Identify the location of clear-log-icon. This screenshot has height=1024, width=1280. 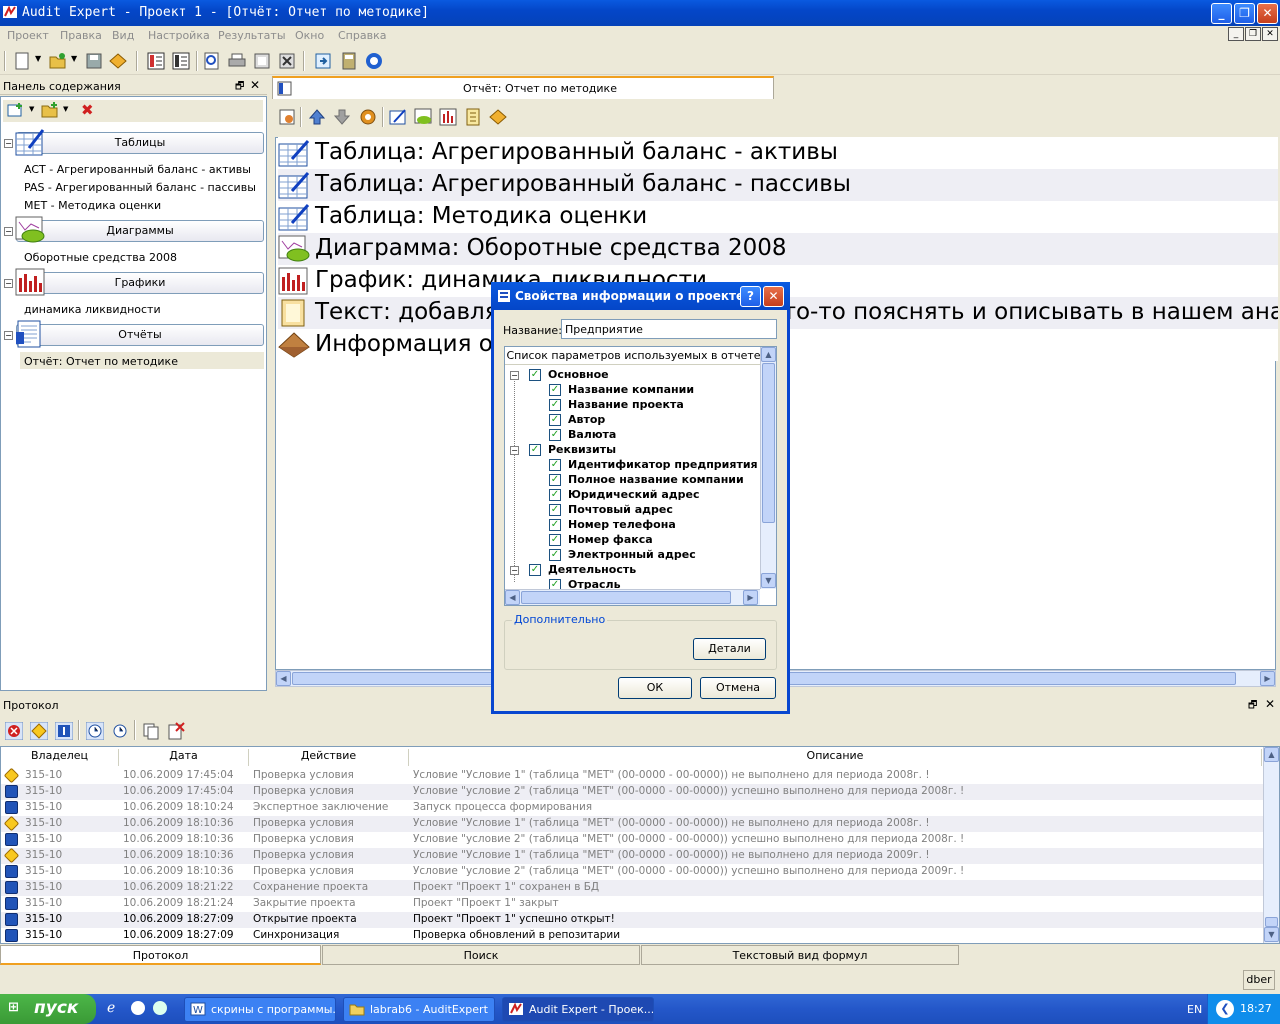
(176, 731).